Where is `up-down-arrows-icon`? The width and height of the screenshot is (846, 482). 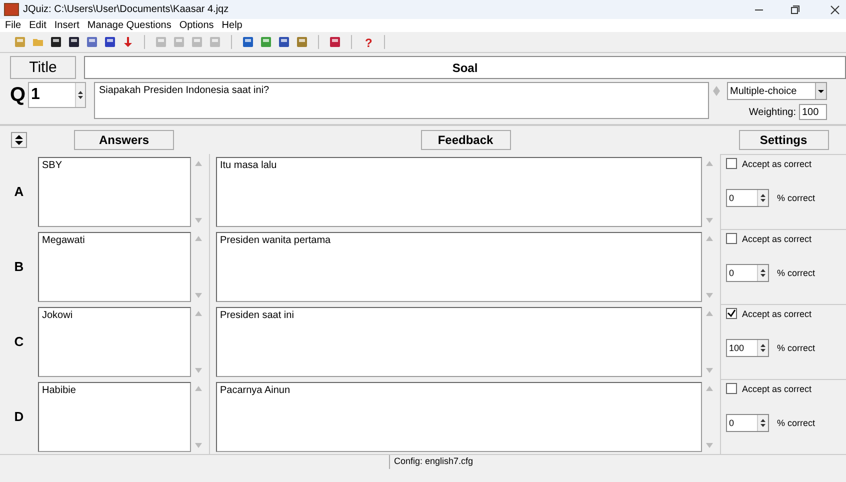
up-down-arrows-icon is located at coordinates (19, 140).